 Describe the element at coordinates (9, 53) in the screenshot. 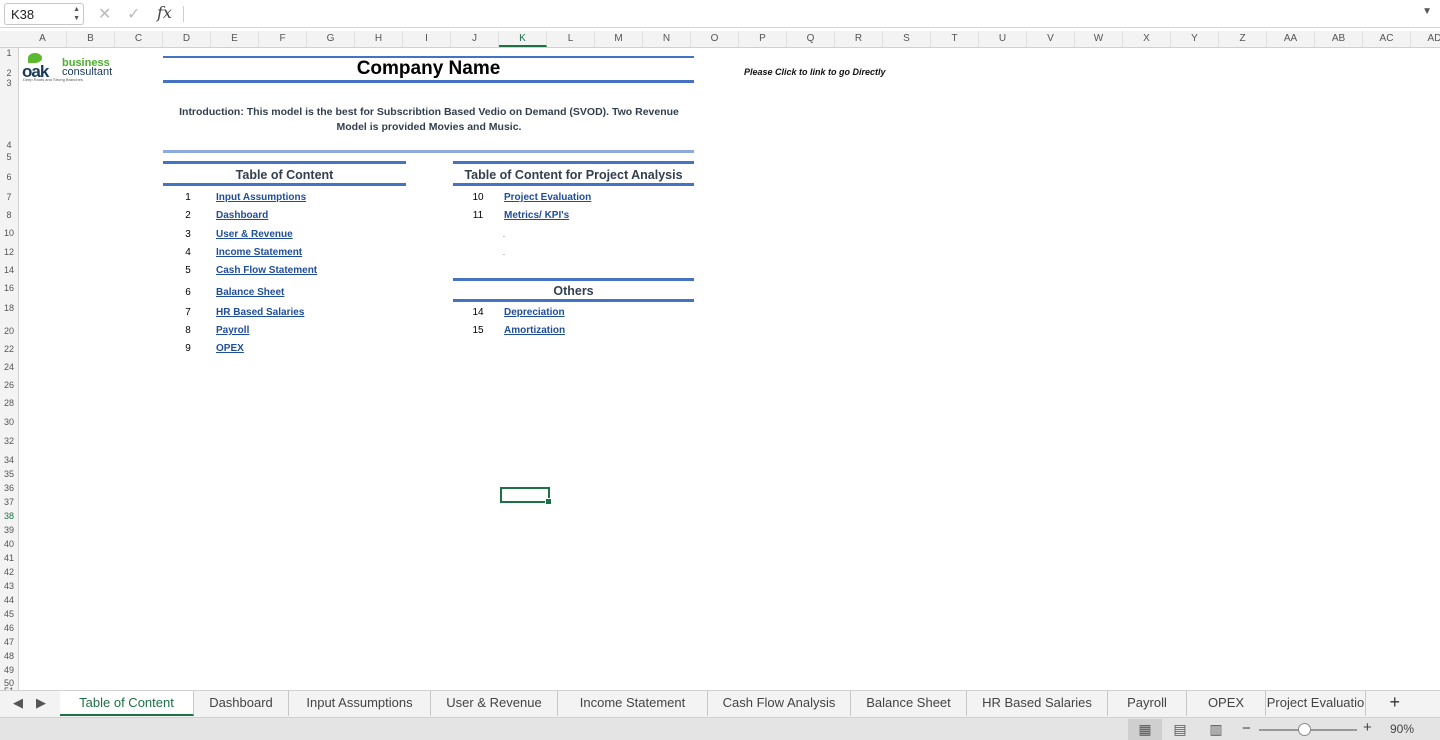

I see `row-header-1: 1` at that location.